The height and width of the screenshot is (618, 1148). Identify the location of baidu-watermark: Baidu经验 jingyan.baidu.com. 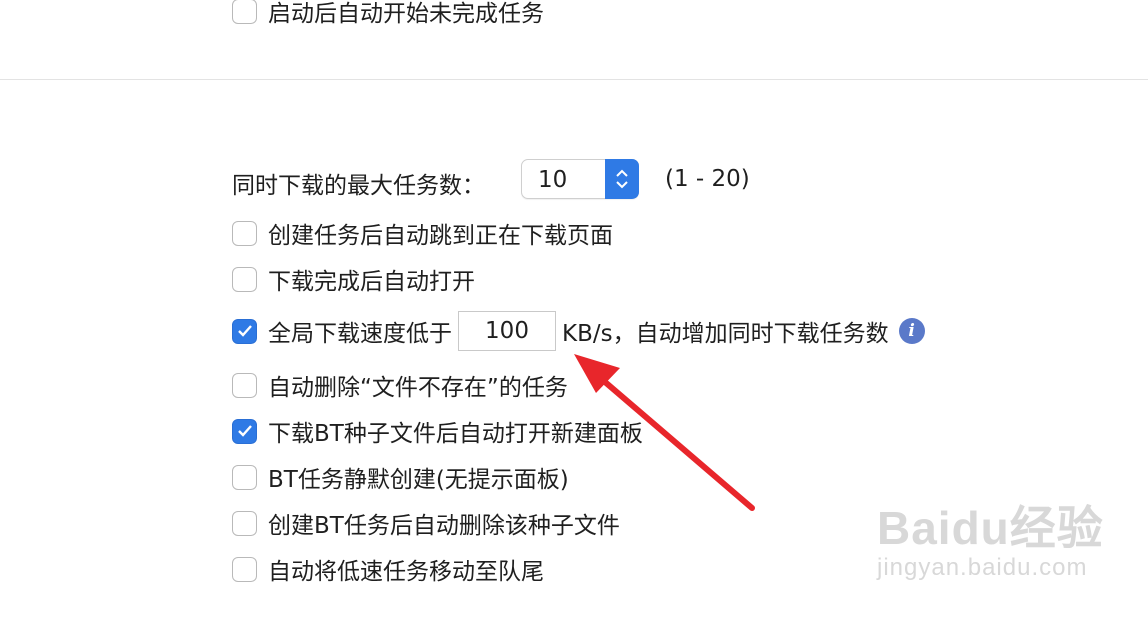
(990, 537).